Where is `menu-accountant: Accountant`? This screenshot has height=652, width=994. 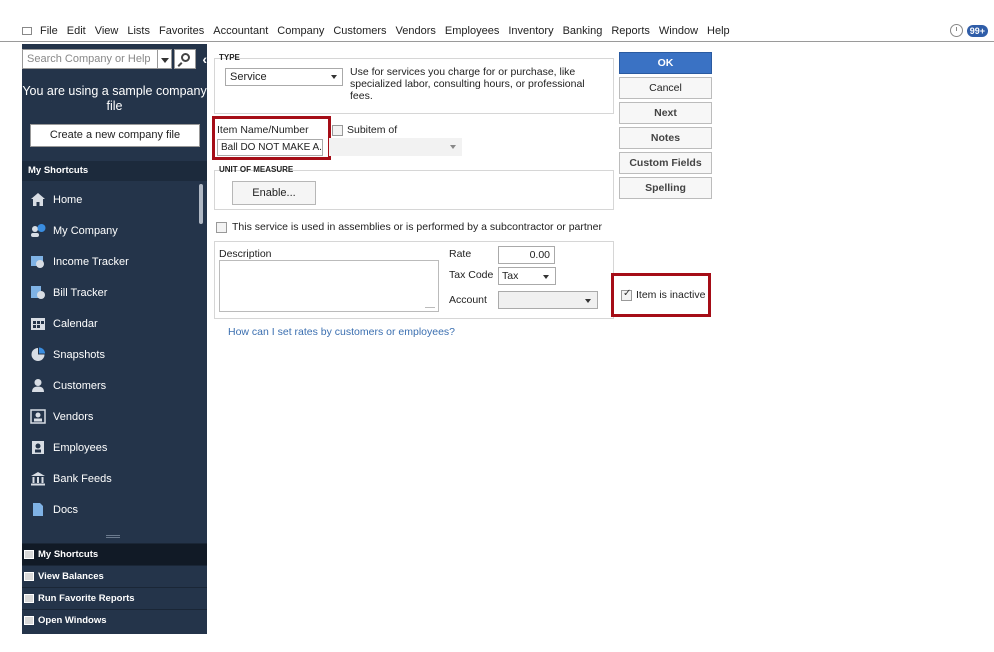
menu-accountant: Accountant is located at coordinates (240, 31).